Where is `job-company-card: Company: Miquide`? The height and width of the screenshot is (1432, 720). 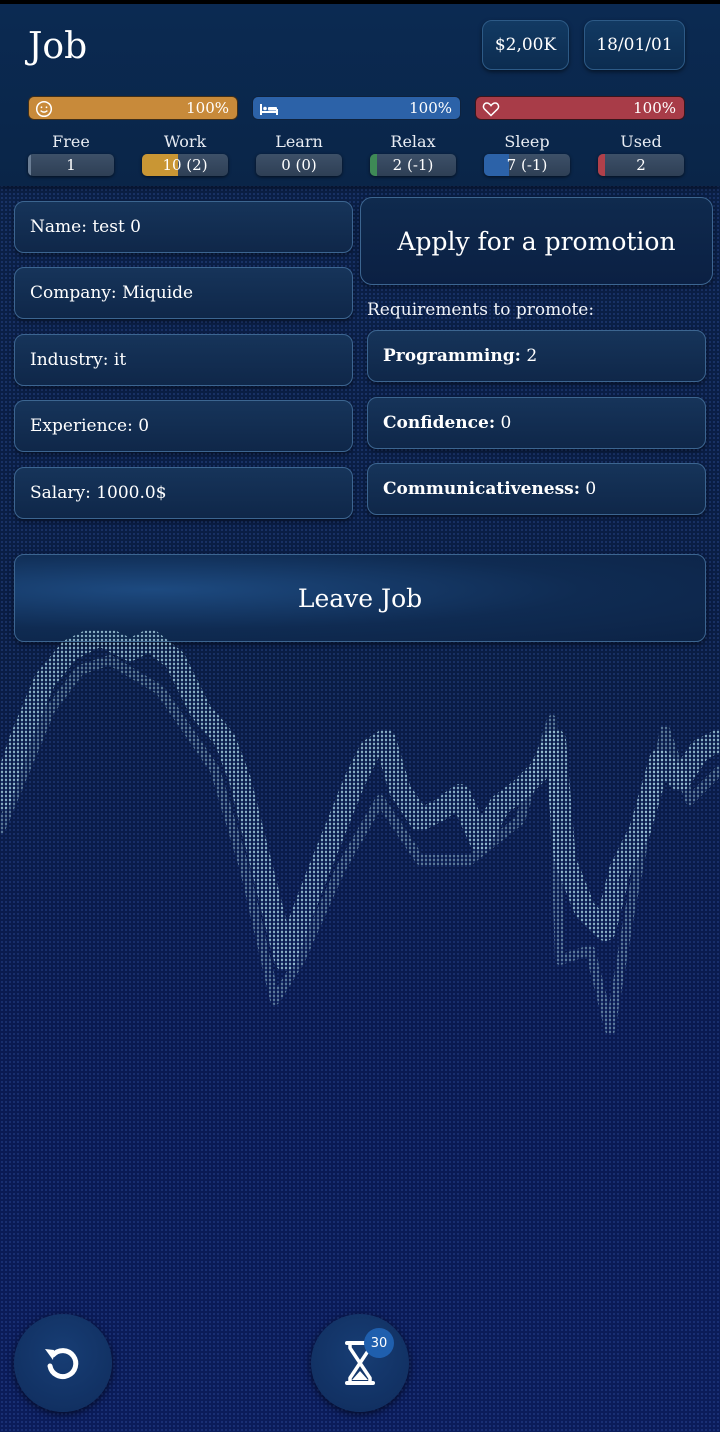
job-company-card: Company: Miquide is located at coordinates (183, 293).